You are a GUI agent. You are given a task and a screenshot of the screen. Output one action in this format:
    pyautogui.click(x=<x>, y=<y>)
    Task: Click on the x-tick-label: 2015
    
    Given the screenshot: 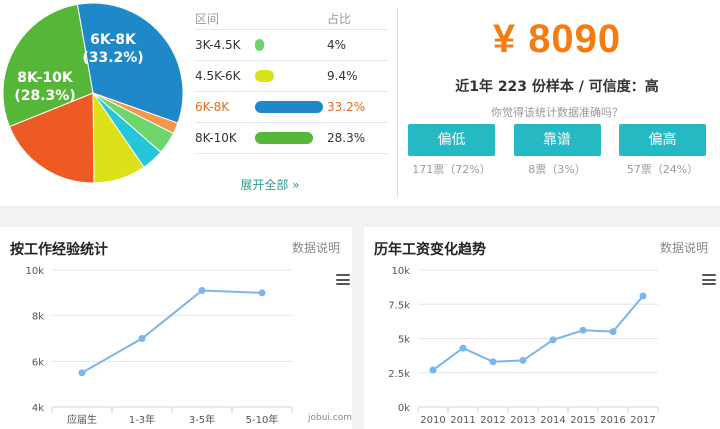 What is the action you would take?
    pyautogui.click(x=582, y=420)
    